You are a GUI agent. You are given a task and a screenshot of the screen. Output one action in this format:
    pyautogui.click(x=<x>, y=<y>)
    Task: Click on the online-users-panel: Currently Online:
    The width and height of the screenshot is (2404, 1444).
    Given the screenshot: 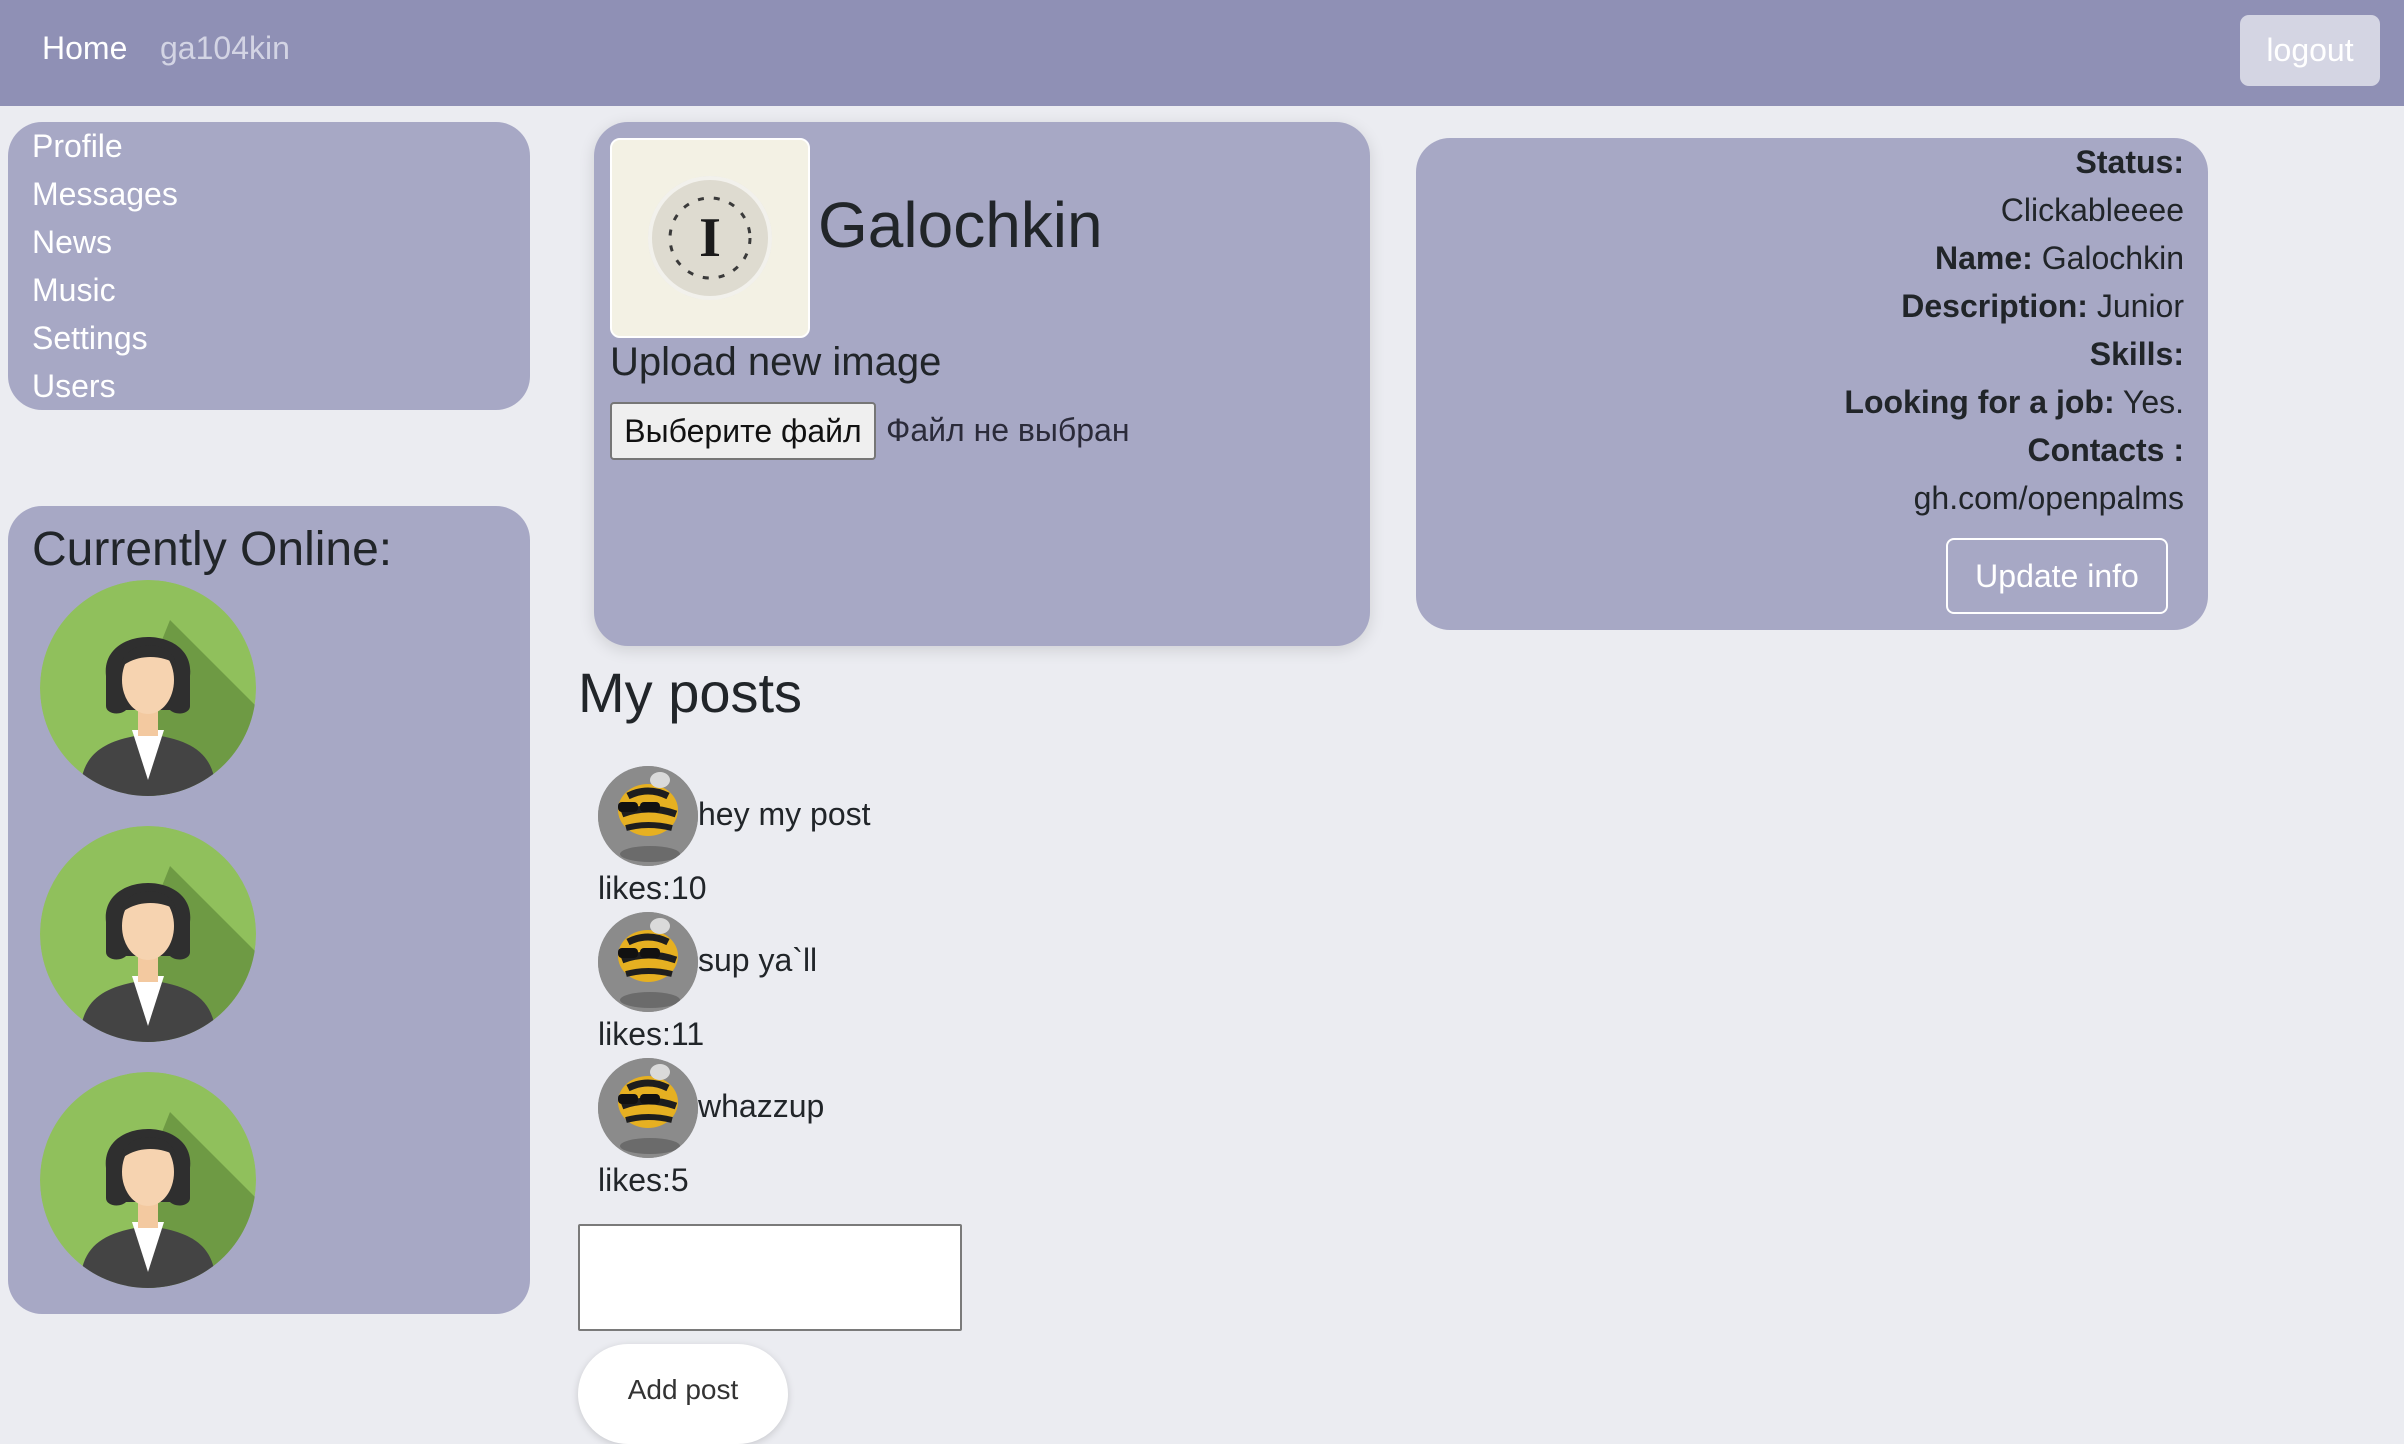 What is the action you would take?
    pyautogui.click(x=269, y=910)
    